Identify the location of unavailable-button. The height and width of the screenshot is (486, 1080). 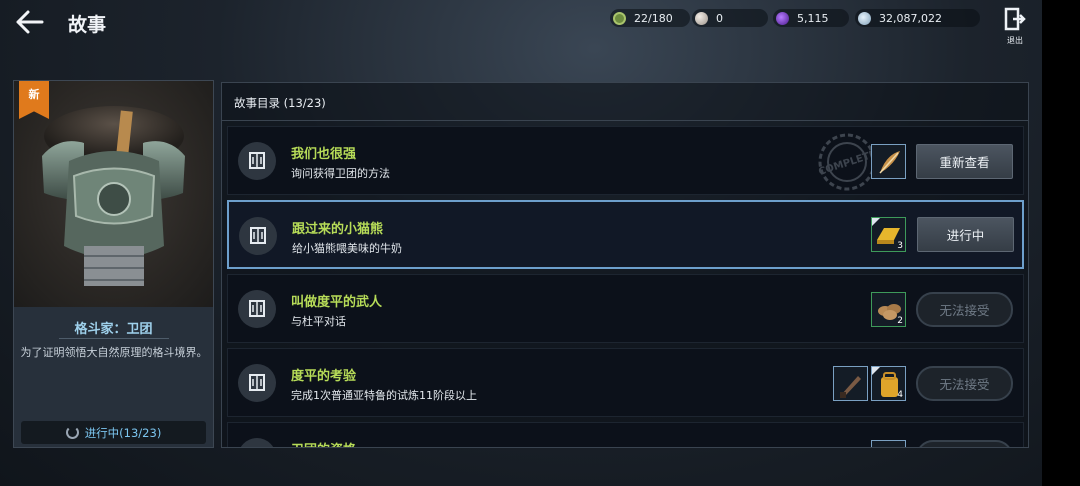
(964, 443).